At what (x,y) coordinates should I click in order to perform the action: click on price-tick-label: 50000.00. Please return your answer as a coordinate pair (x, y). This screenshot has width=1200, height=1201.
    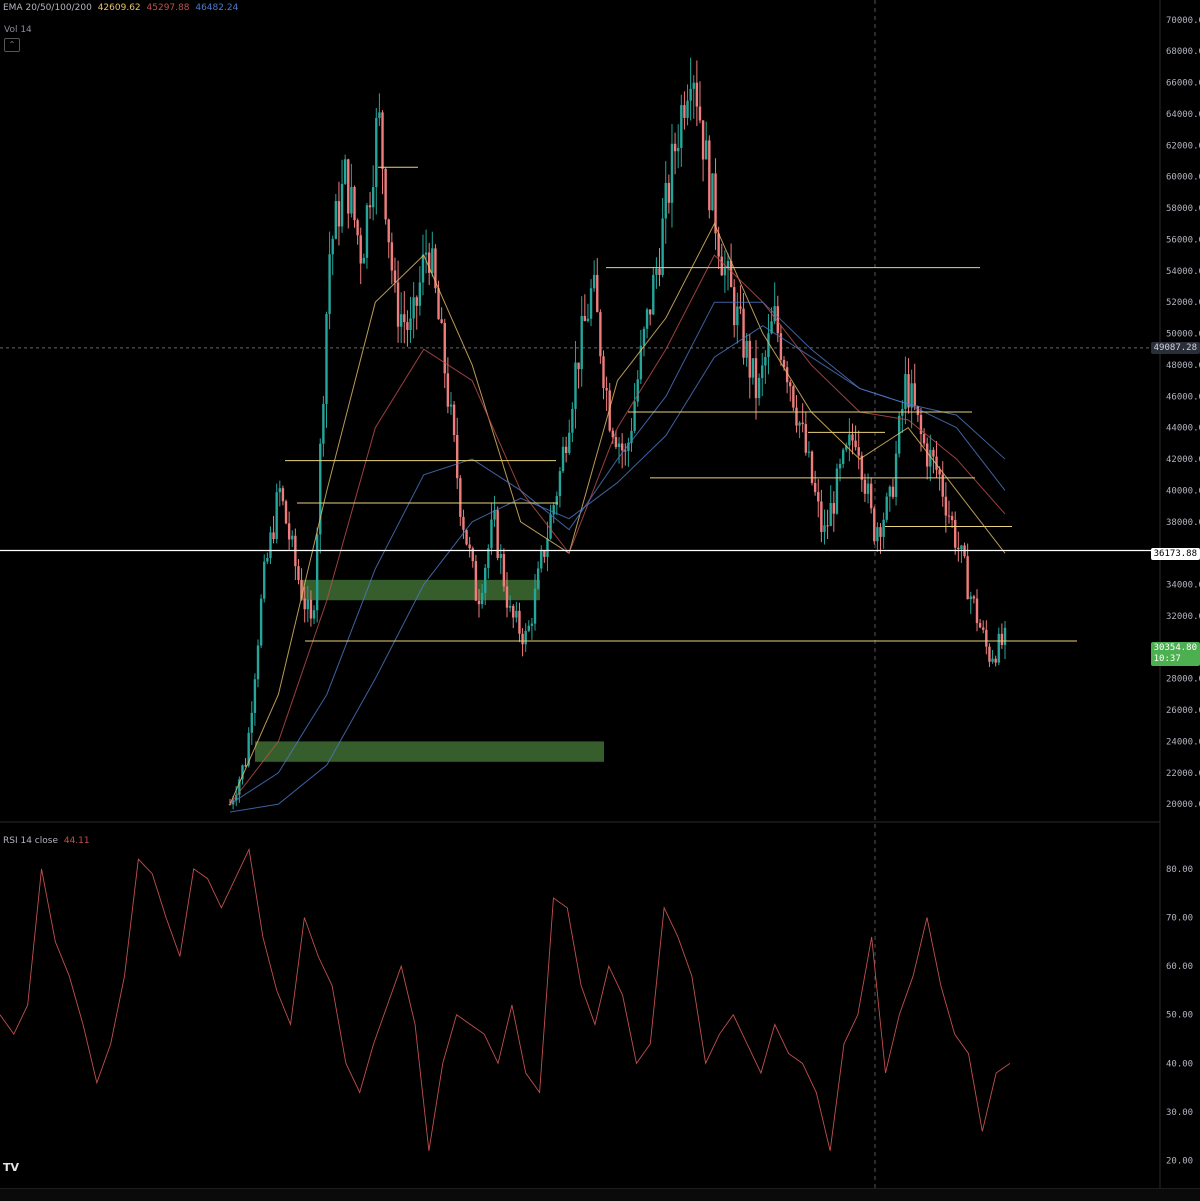
    Looking at the image, I should click on (1183, 335).